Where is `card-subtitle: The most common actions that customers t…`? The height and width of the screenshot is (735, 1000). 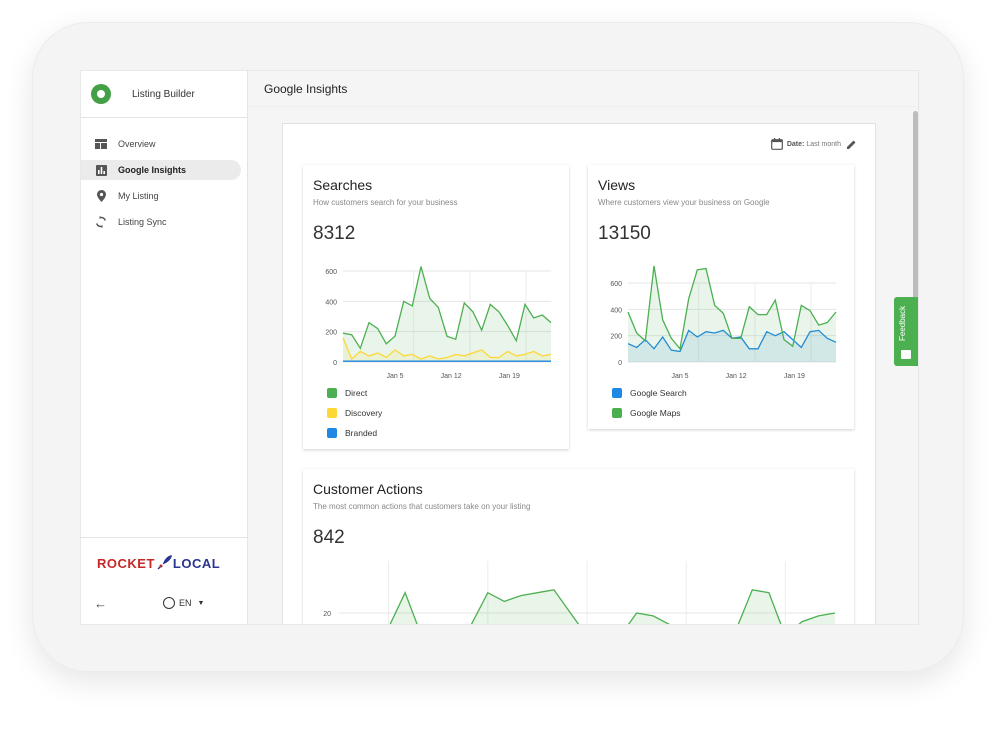 card-subtitle: The most common actions that customers t… is located at coordinates (422, 506).